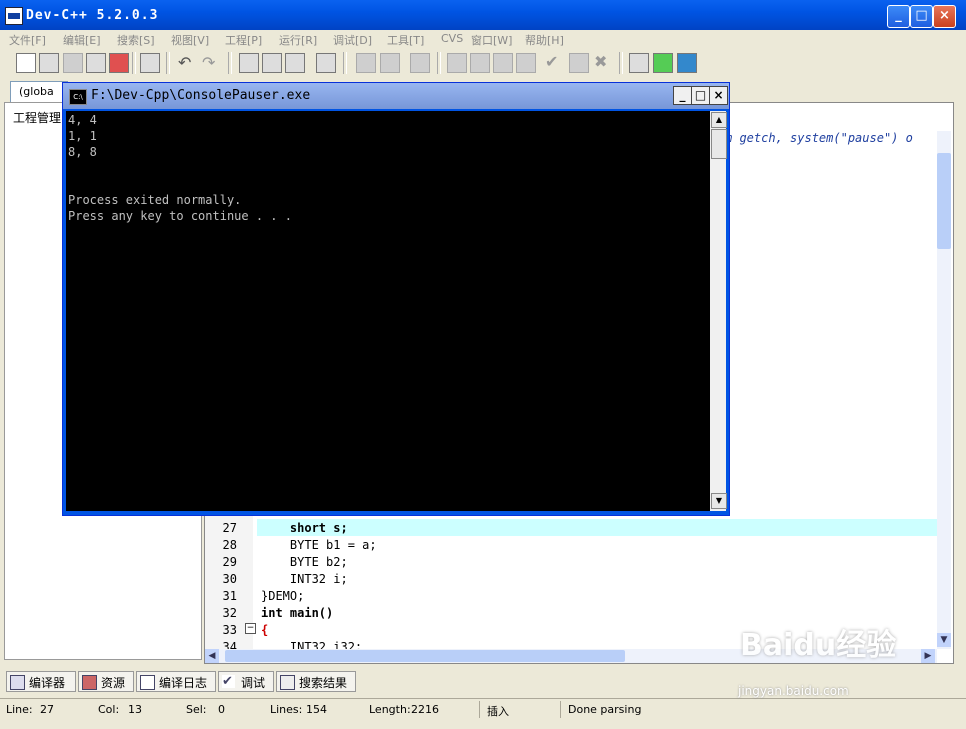 The width and height of the screenshot is (966, 729). I want to click on console-line: 4, 4, so click(82, 120).